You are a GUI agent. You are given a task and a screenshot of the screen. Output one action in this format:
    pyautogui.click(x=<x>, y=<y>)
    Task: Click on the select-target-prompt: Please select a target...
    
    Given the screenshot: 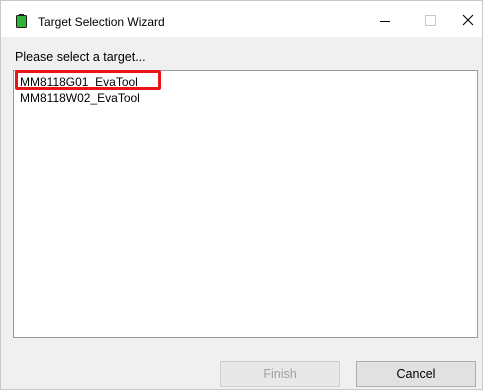 What is the action you would take?
    pyautogui.click(x=80, y=57)
    